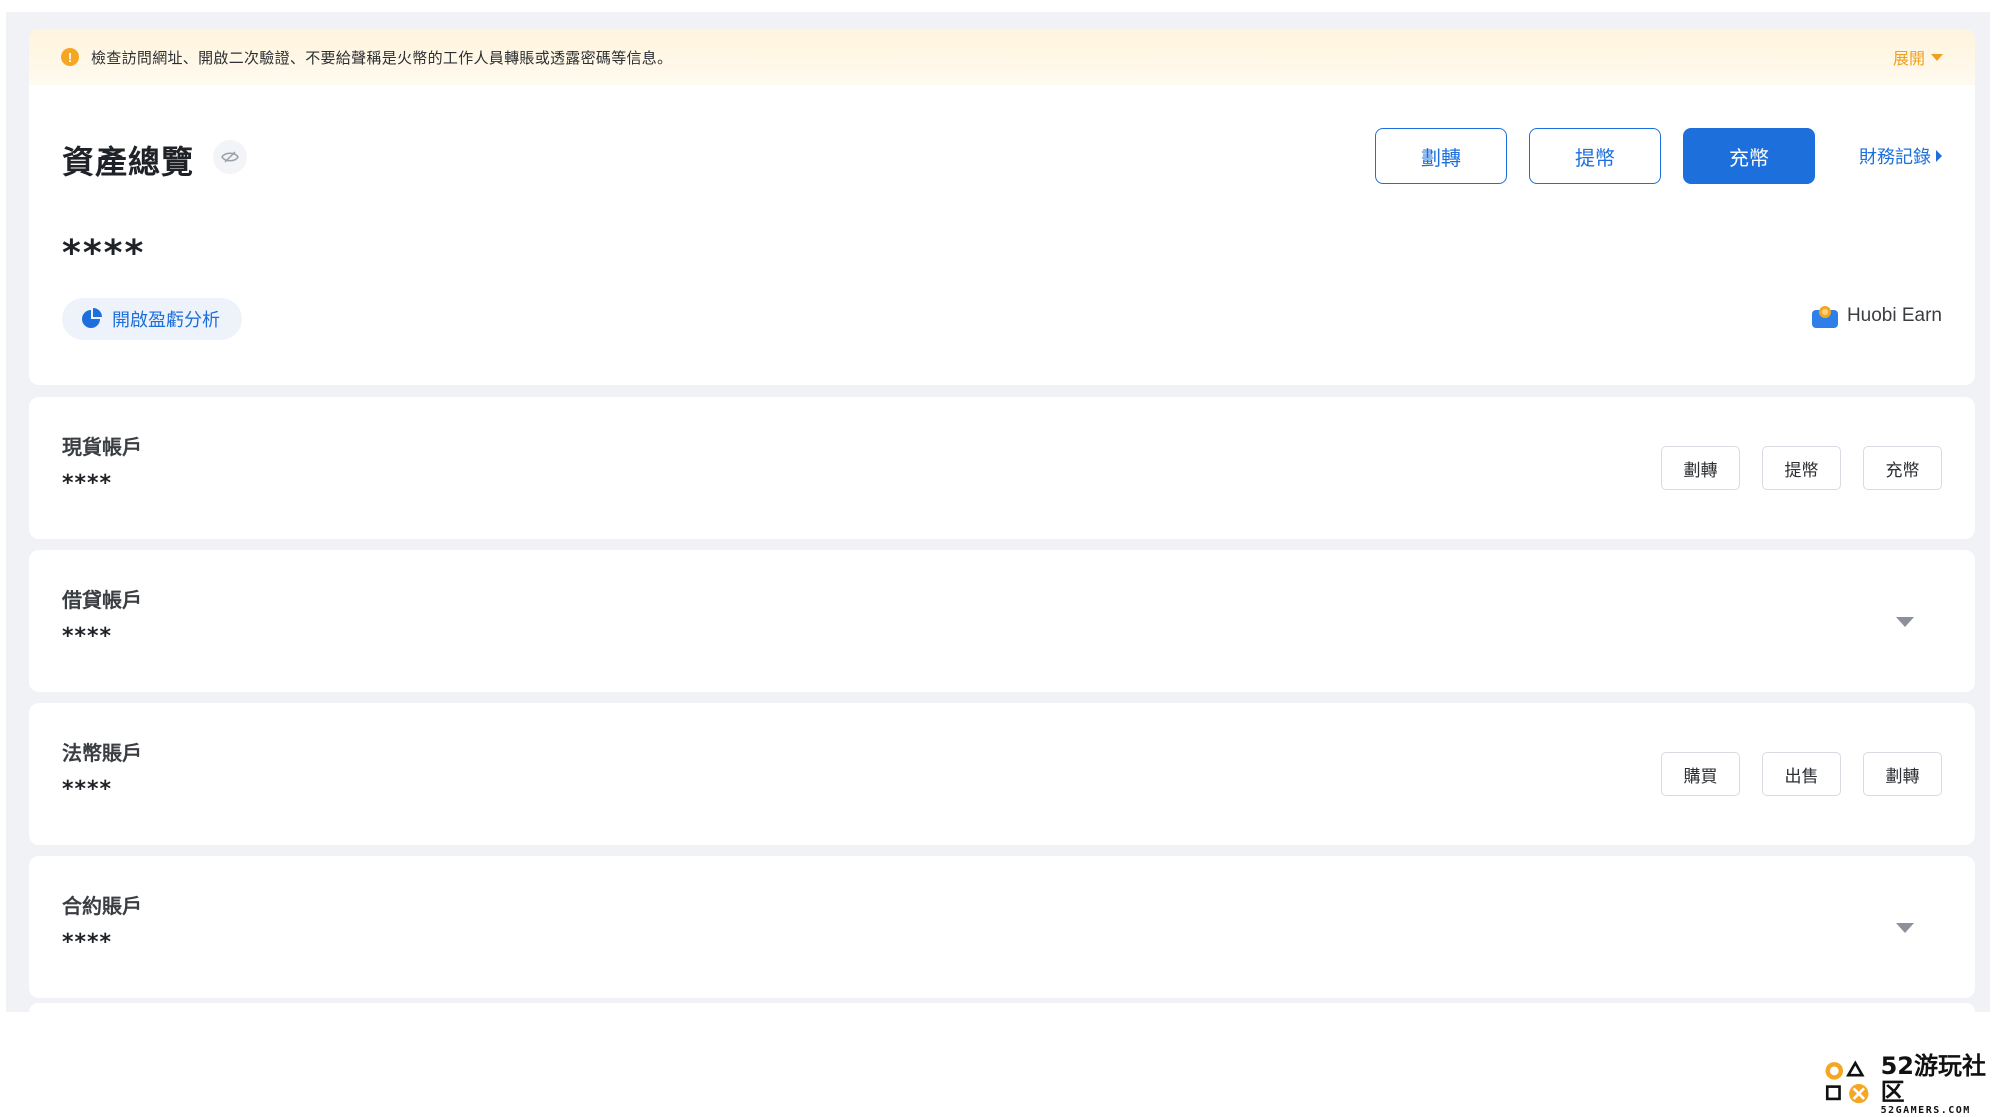 Image resolution: width=2000 pixels, height=1117 pixels. I want to click on next-account-card-peek, so click(1002, 1007).